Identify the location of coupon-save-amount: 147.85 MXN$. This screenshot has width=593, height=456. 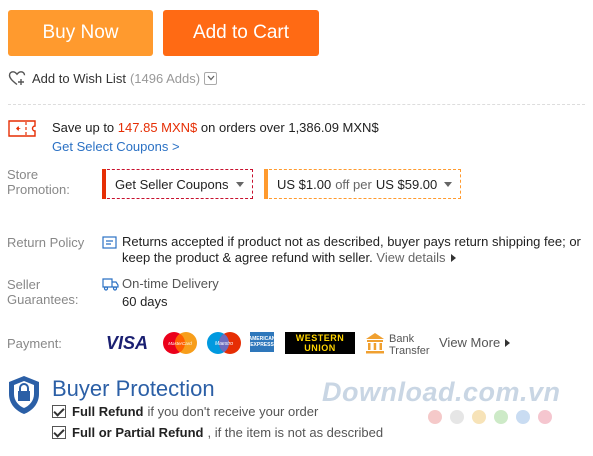
(157, 127).